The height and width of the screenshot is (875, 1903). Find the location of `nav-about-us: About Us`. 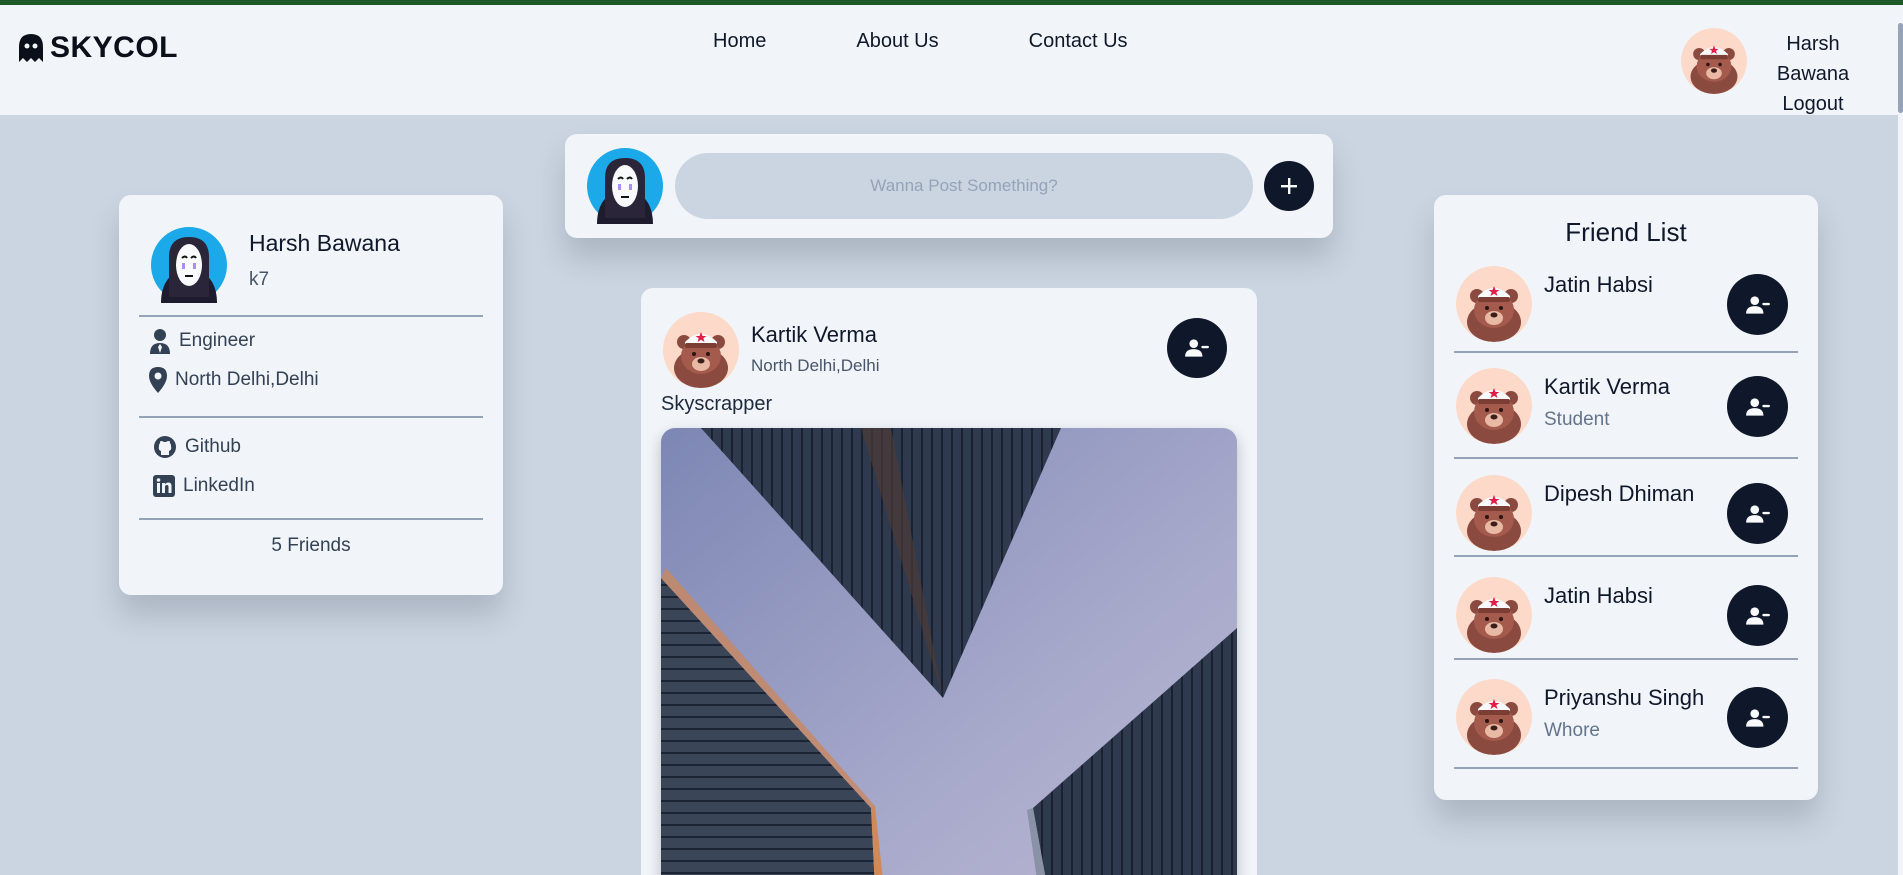

nav-about-us: About Us is located at coordinates (897, 41).